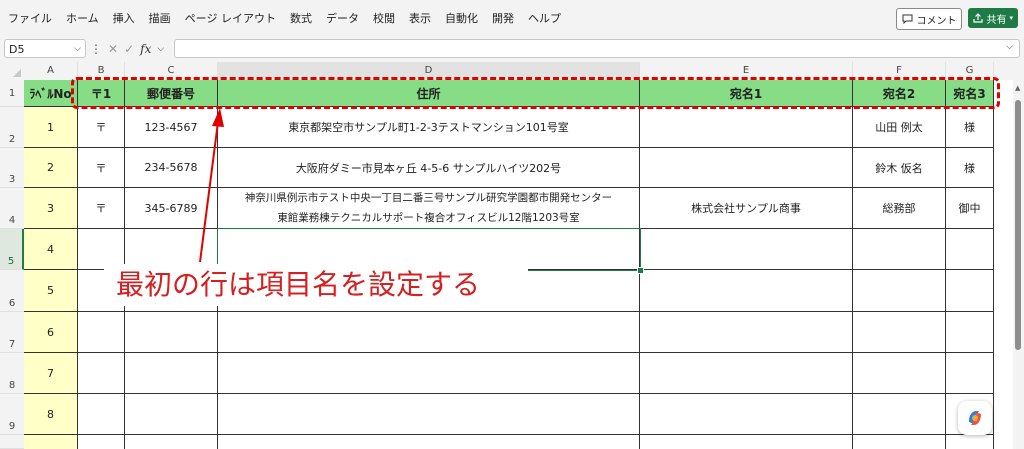 Image resolution: width=1024 pixels, height=449 pixels. I want to click on header-cell-recipient2: 宛名2, so click(899, 93).